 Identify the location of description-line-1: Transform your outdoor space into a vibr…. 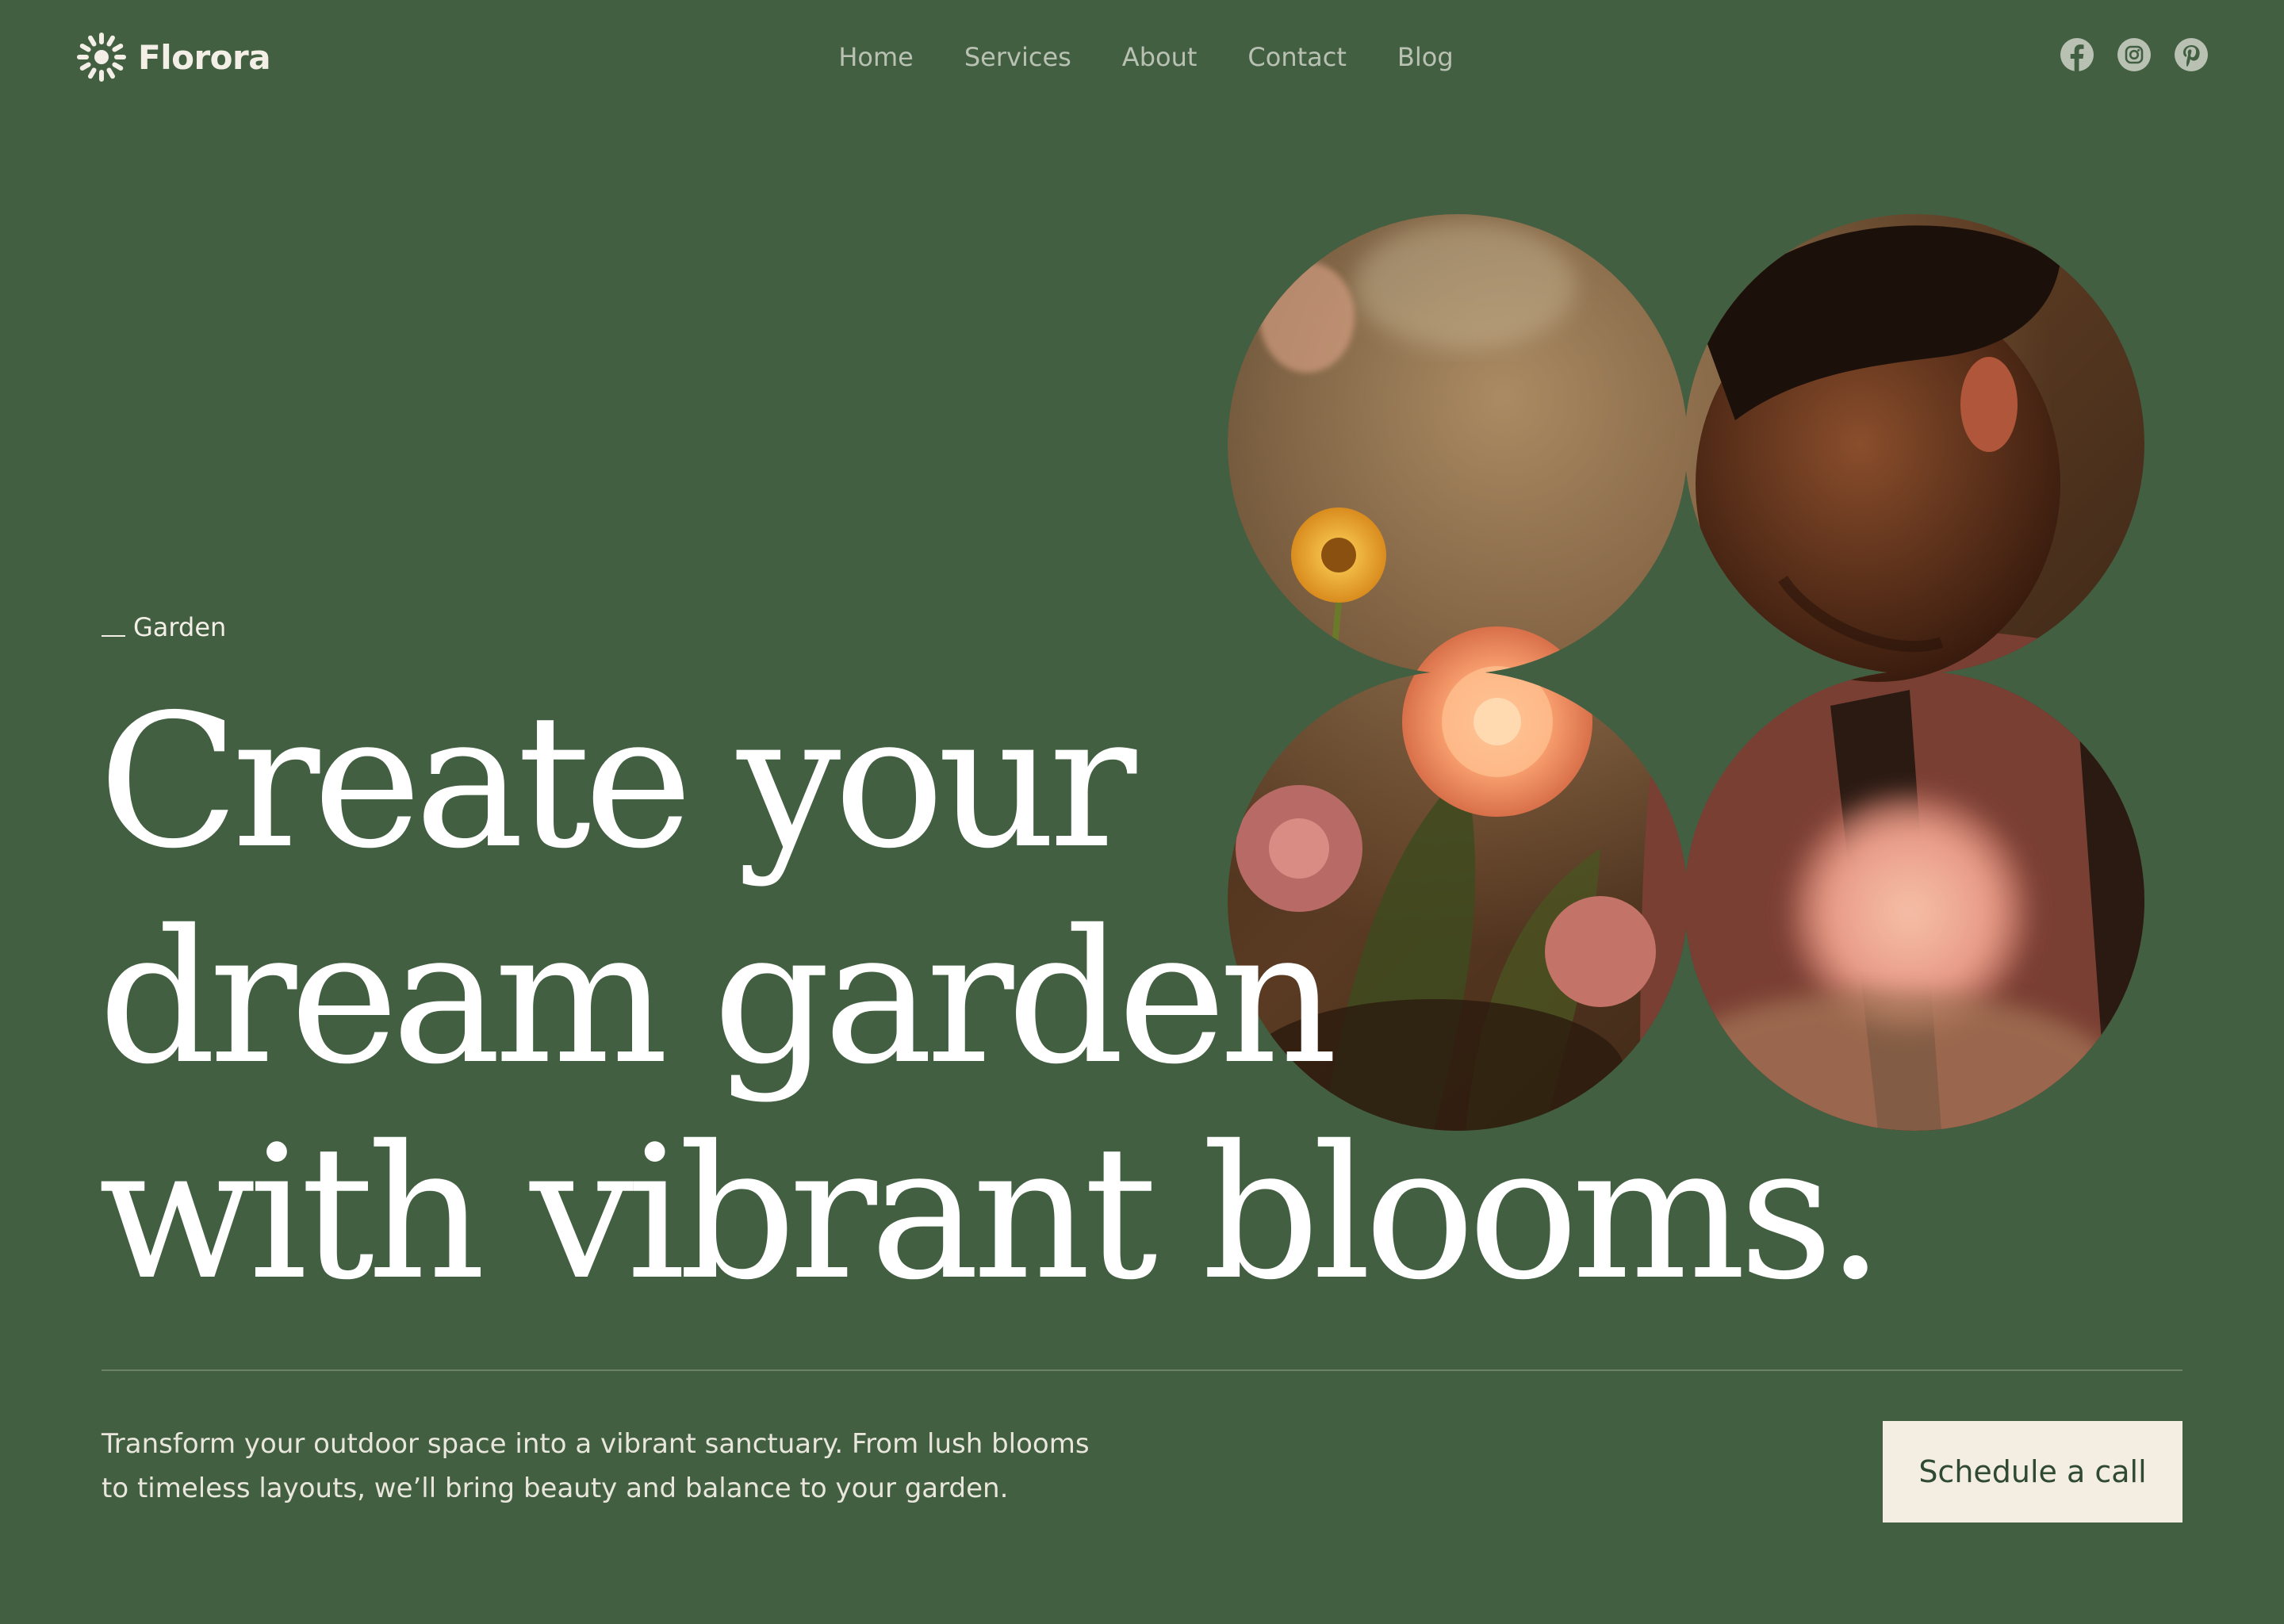
(596, 1444).